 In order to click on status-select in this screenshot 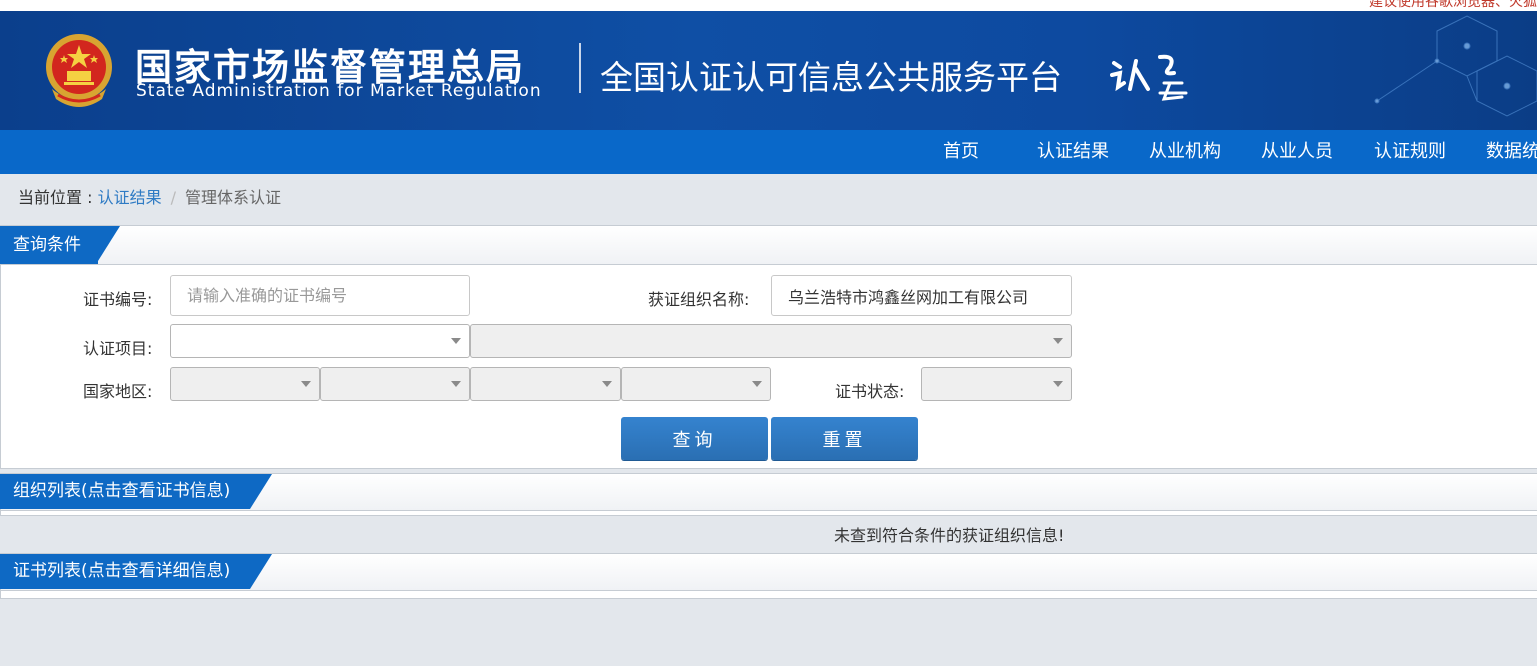, I will do `click(996, 384)`.